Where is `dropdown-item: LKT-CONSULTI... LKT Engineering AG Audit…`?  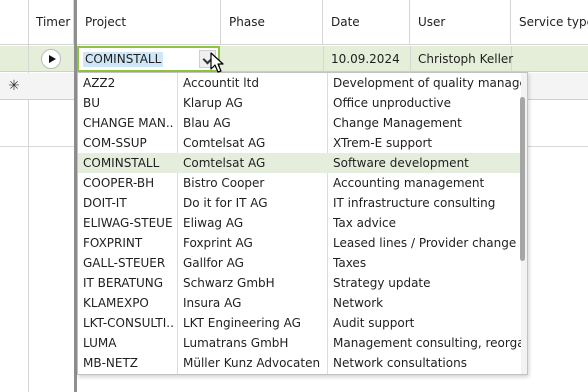 dropdown-item: LKT-CONSULTI... LKT Engineering AG Audit… is located at coordinates (299, 323).